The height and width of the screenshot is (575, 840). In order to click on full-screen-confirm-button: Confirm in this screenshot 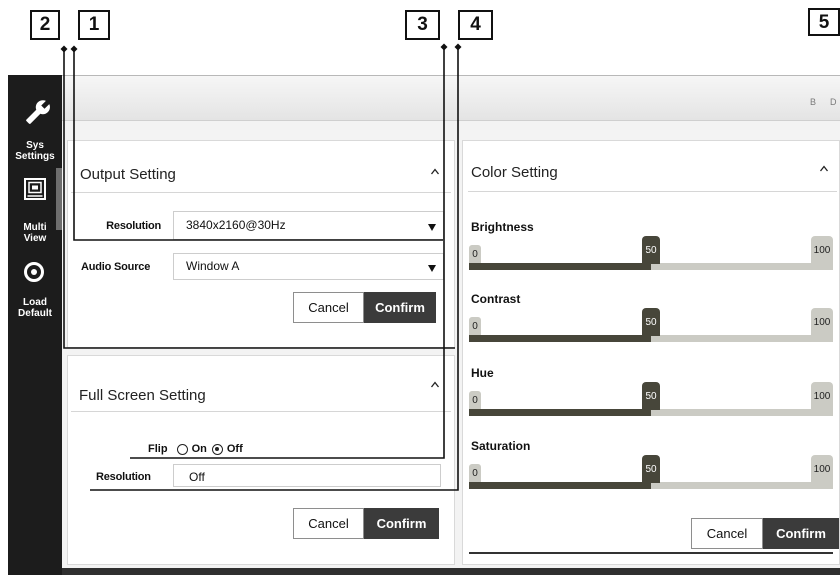, I will do `click(401, 523)`.